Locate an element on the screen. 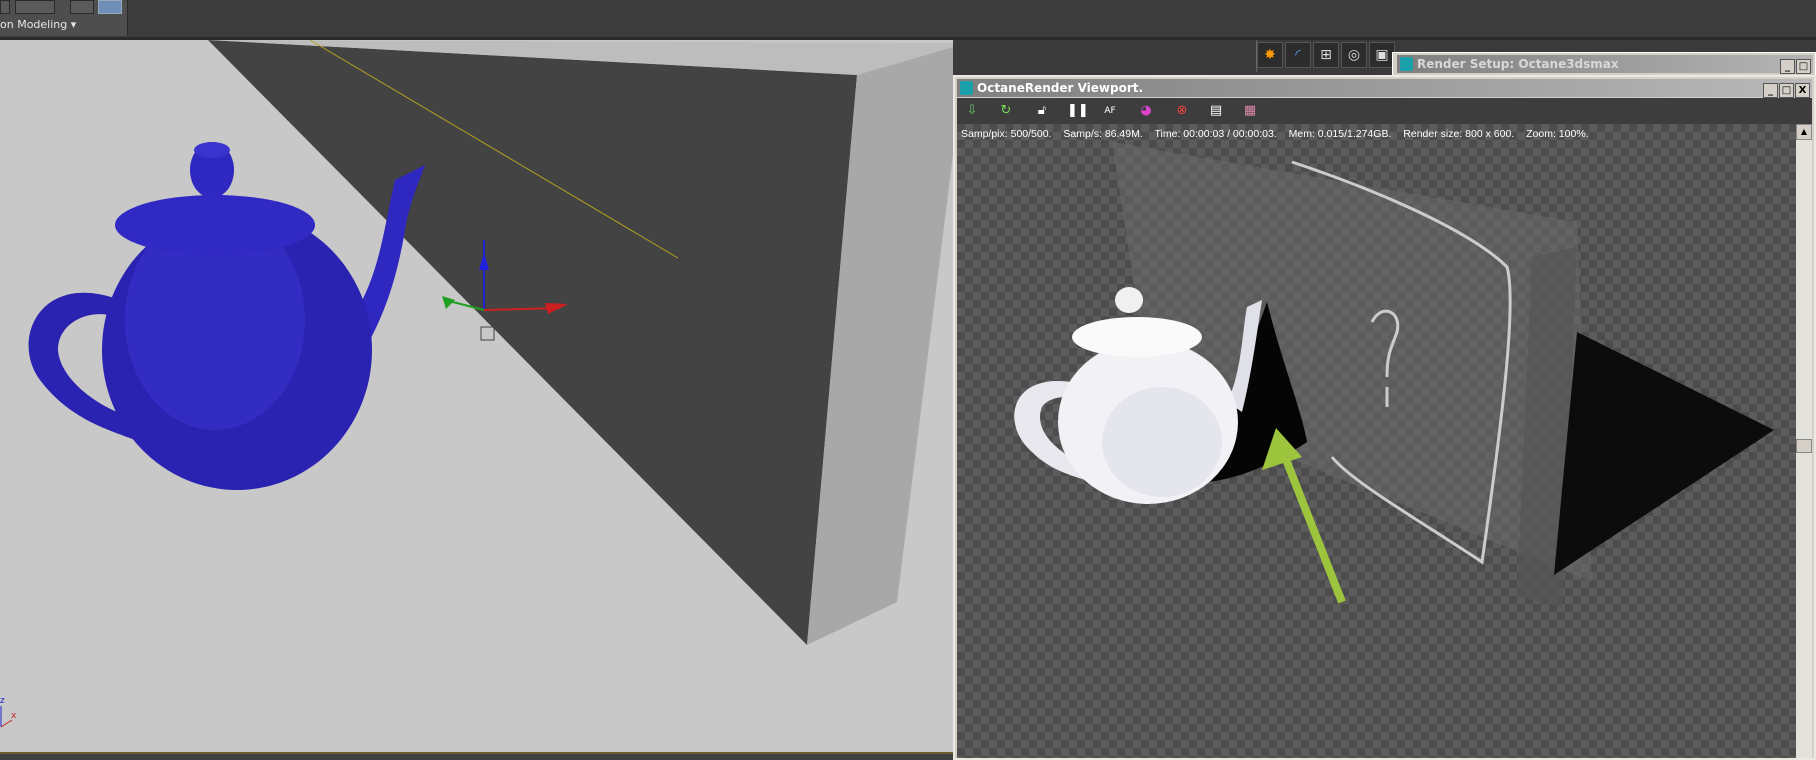 The height and width of the screenshot is (760, 1816). hierarchy-icon: ⊞ is located at coordinates (1326, 55).